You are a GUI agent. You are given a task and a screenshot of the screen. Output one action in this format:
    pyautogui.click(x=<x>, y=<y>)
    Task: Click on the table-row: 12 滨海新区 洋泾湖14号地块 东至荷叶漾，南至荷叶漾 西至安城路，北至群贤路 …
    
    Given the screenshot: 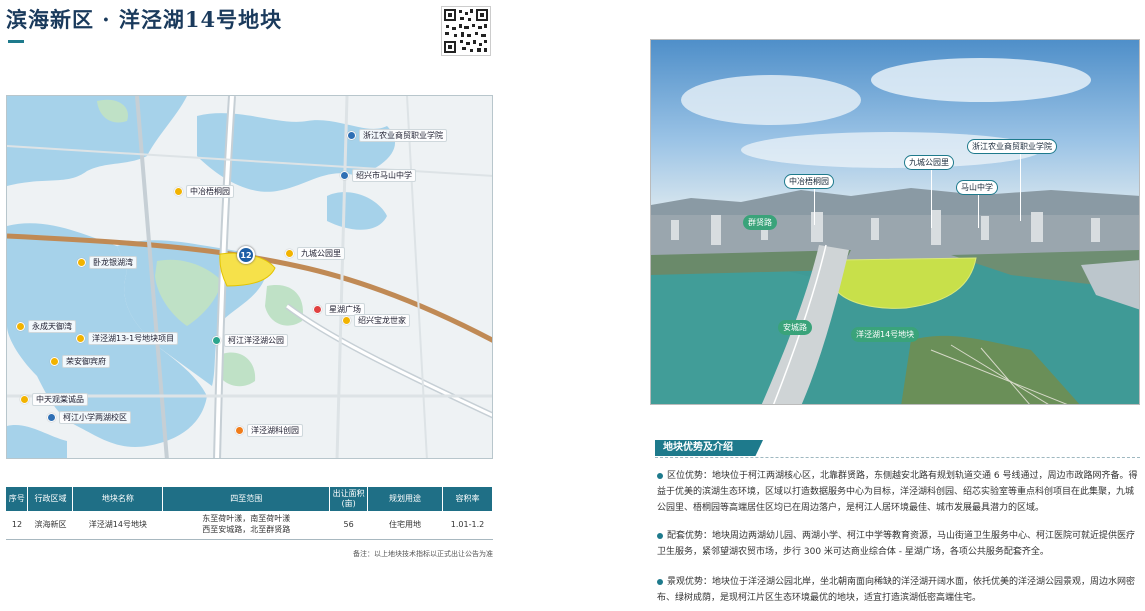 What is the action you would take?
    pyautogui.click(x=249, y=525)
    